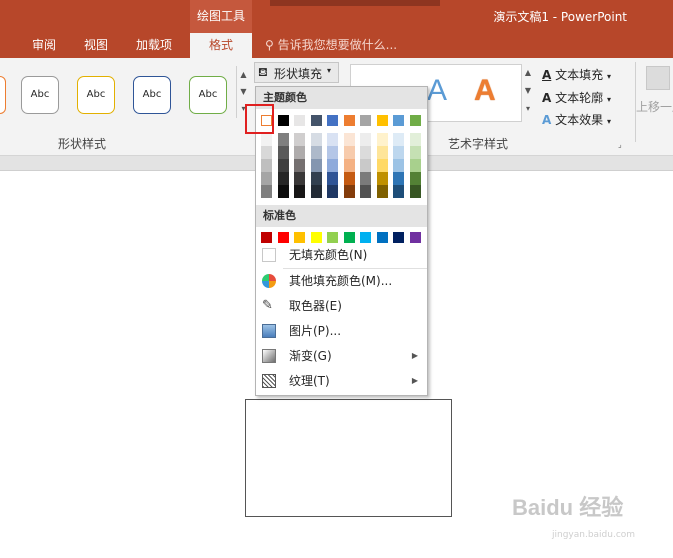 This screenshot has height=558, width=673. I want to click on dialog-launcher-icon: ⌟, so click(620, 144).